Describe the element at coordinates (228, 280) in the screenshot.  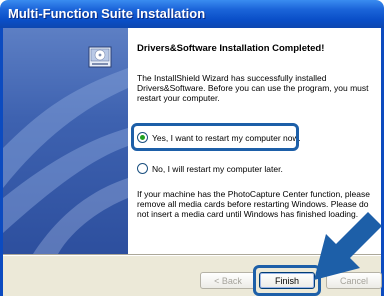
I see `back-button: < Back` at that location.